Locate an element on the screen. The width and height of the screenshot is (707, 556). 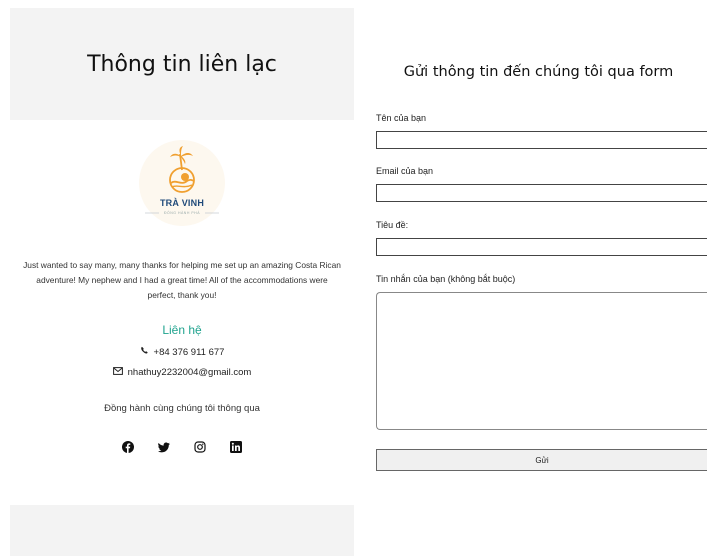
form-title: Gửi thông tin đến chúng tôi qua form is located at coordinates (538, 72).